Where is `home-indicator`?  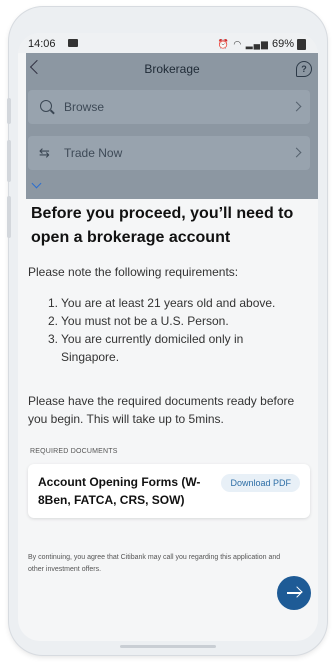
home-indicator is located at coordinates (168, 646).